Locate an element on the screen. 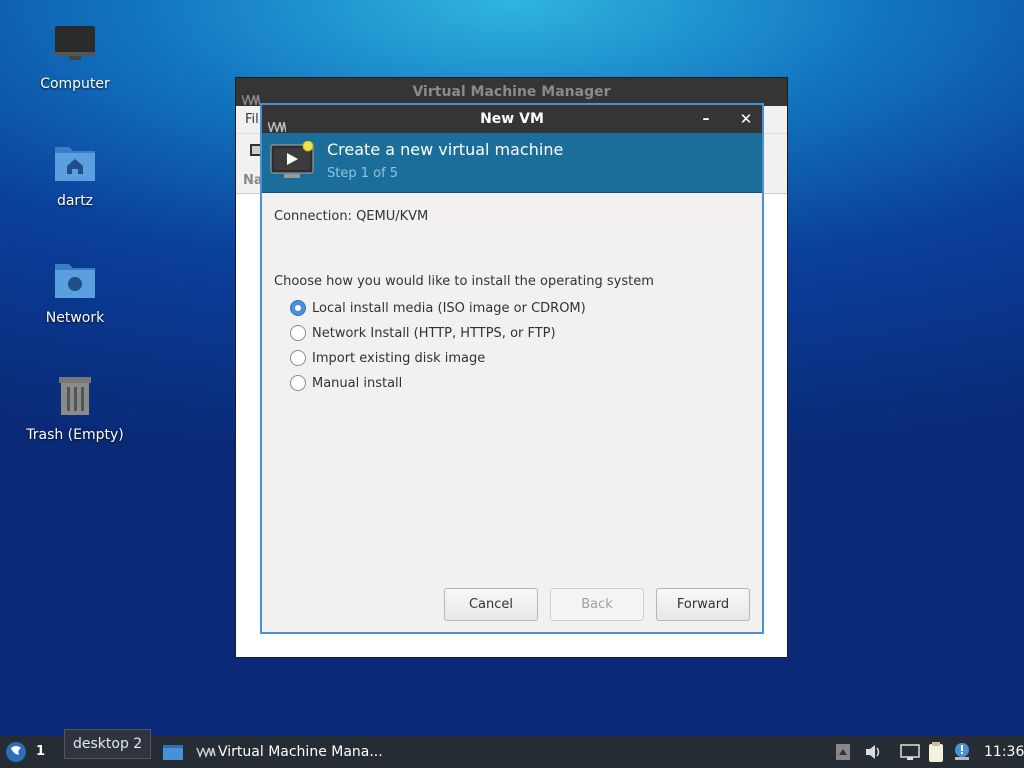 The image size is (1024, 768). vmm-titlebar: Virtual Machine Manager is located at coordinates (511, 93).